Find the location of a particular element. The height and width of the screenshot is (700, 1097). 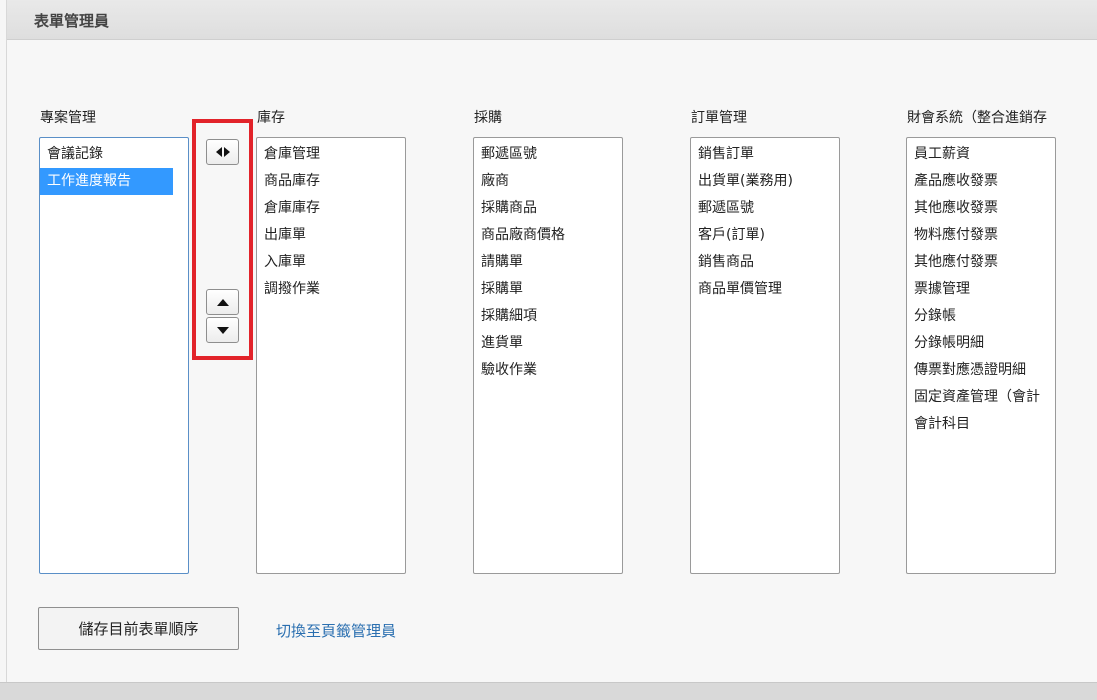

list-item: 銷售訂單 is located at coordinates (765, 154).